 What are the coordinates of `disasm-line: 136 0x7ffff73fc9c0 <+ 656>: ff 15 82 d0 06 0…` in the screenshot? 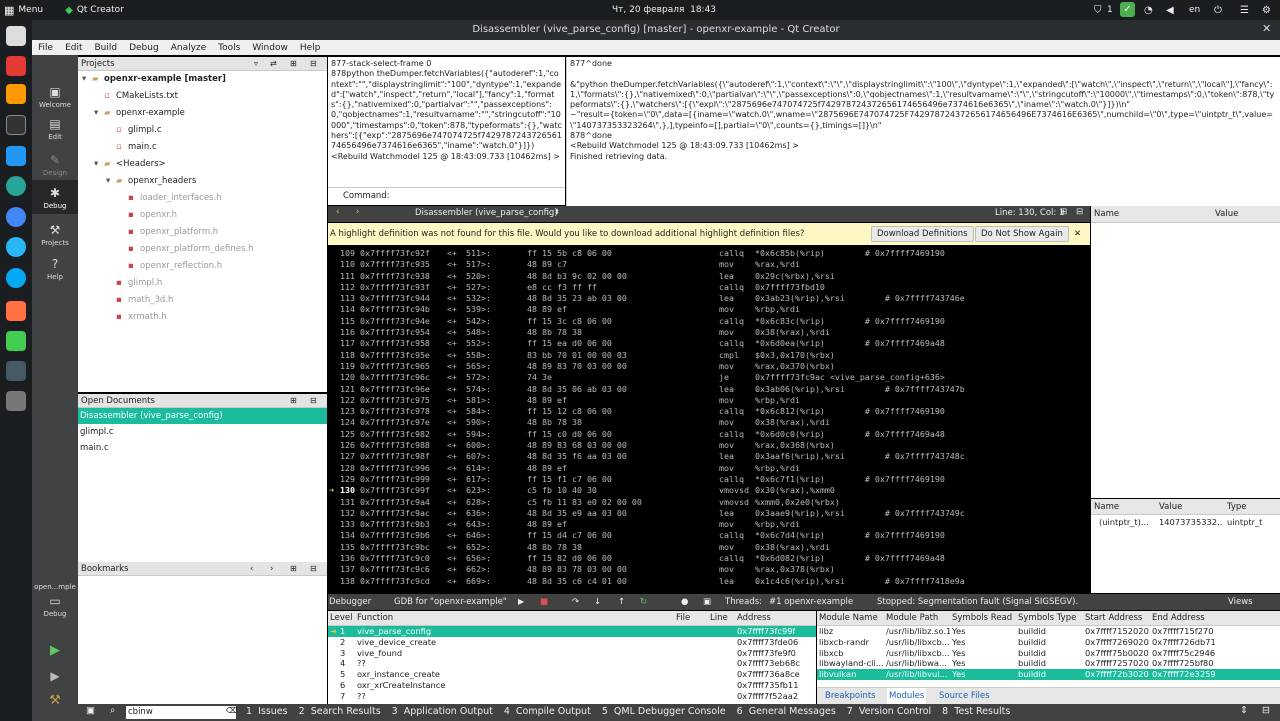 It's located at (709, 558).